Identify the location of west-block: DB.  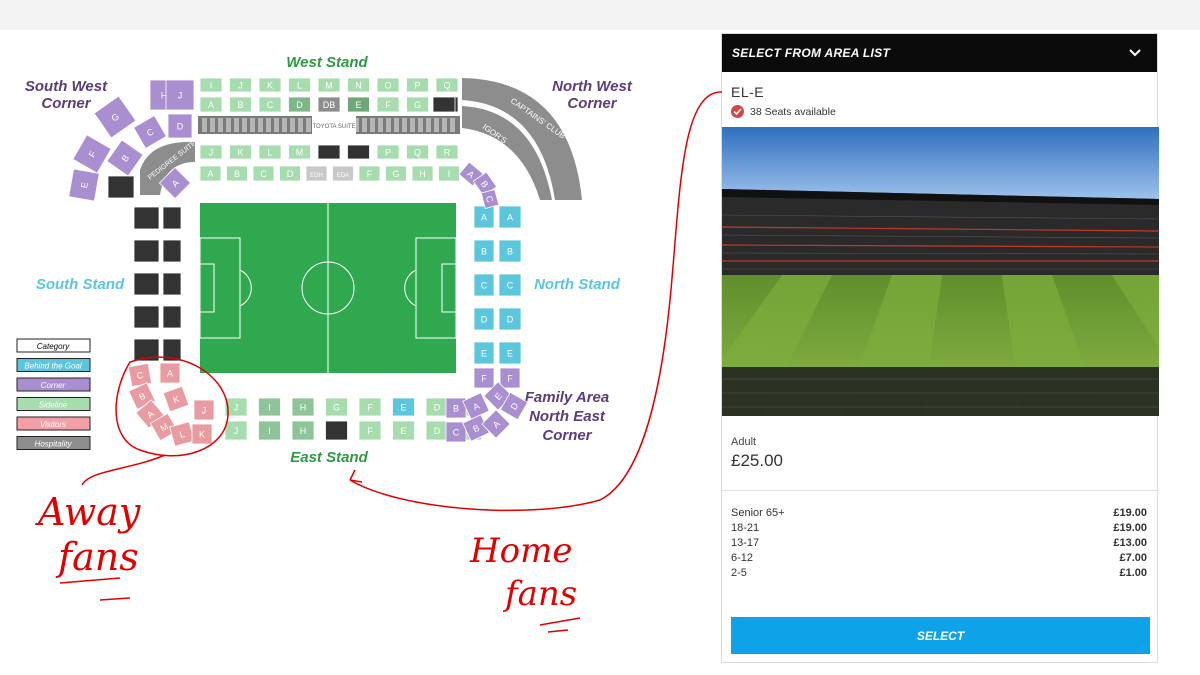
(329, 104).